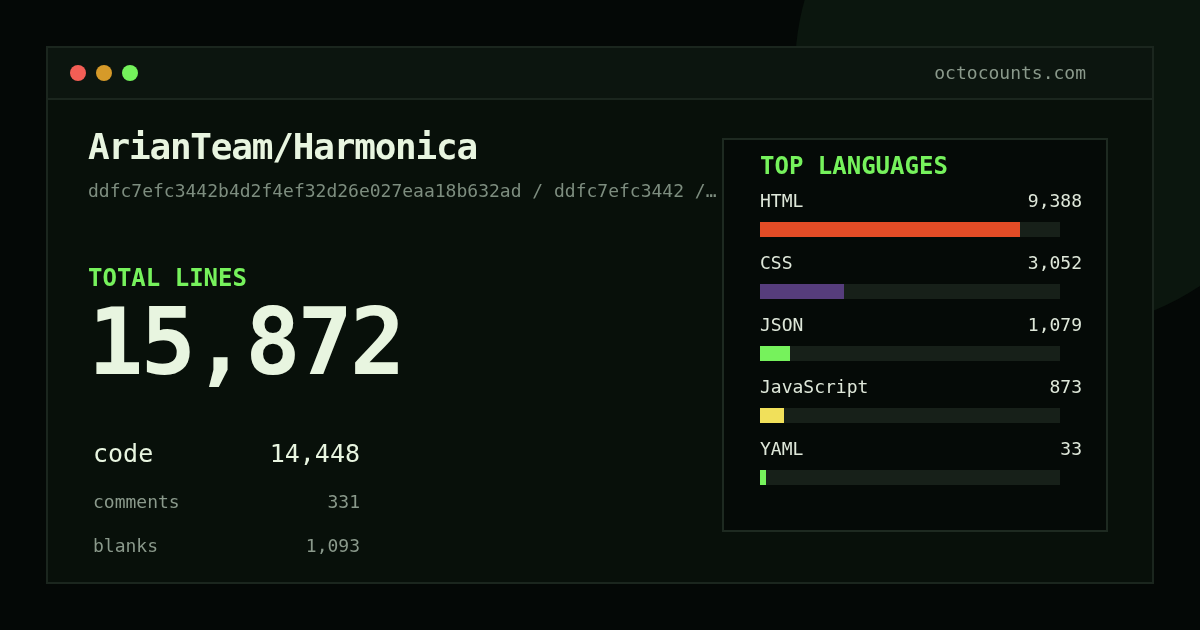 Image resolution: width=1200 pixels, height=630 pixels. Describe the element at coordinates (136, 502) in the screenshot. I see `stat-label: comments` at that location.